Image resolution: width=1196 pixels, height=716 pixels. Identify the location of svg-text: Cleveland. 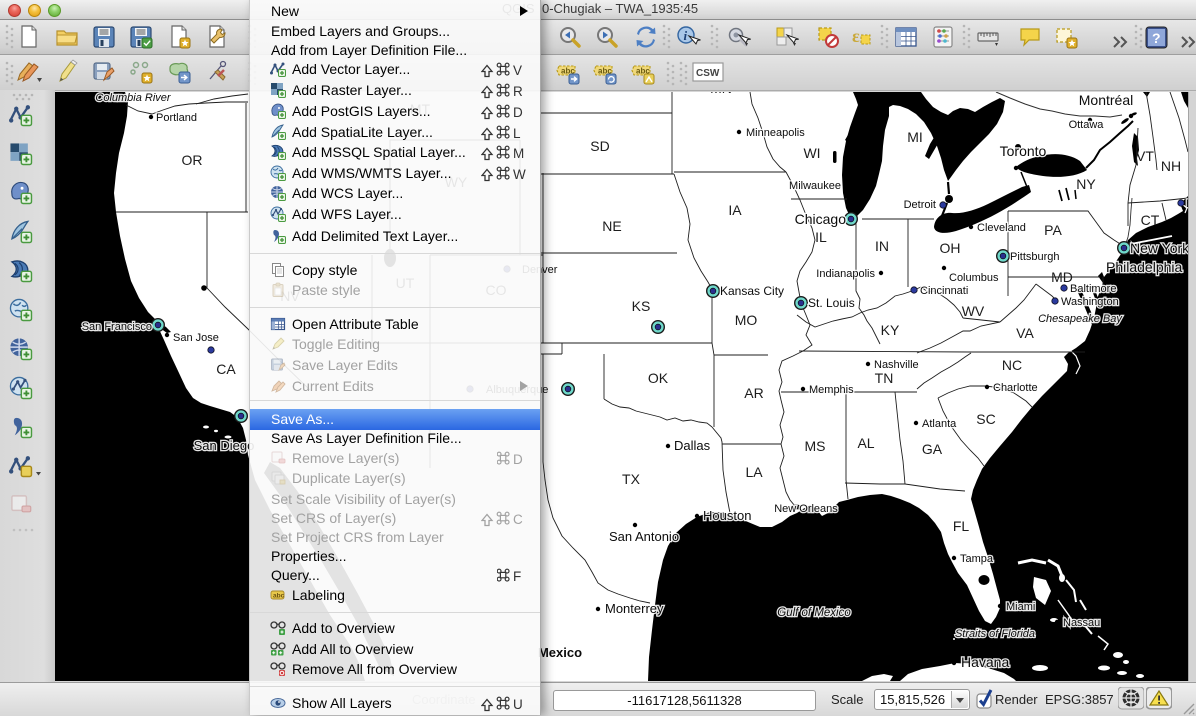
(1001, 228).